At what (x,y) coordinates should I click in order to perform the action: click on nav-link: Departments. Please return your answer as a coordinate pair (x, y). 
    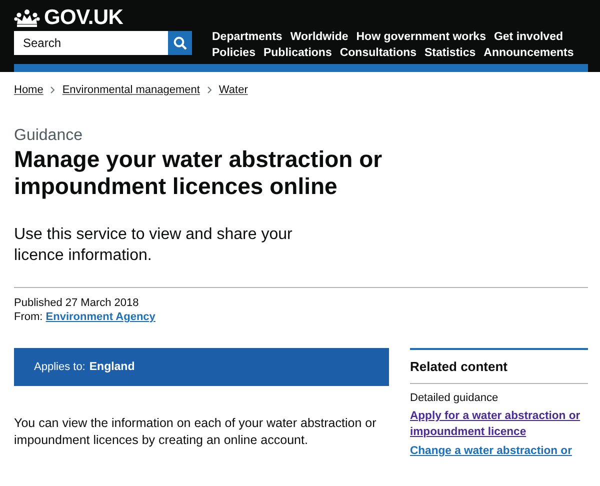
    Looking at the image, I should click on (247, 37).